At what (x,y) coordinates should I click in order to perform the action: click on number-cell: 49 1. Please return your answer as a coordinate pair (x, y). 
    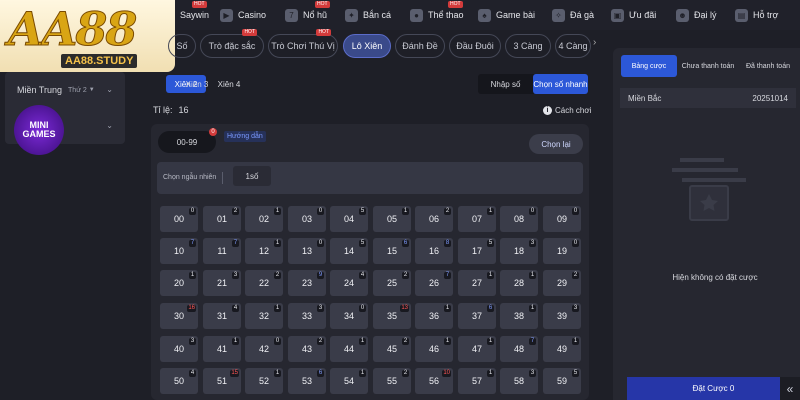
    Looking at the image, I should click on (562, 349).